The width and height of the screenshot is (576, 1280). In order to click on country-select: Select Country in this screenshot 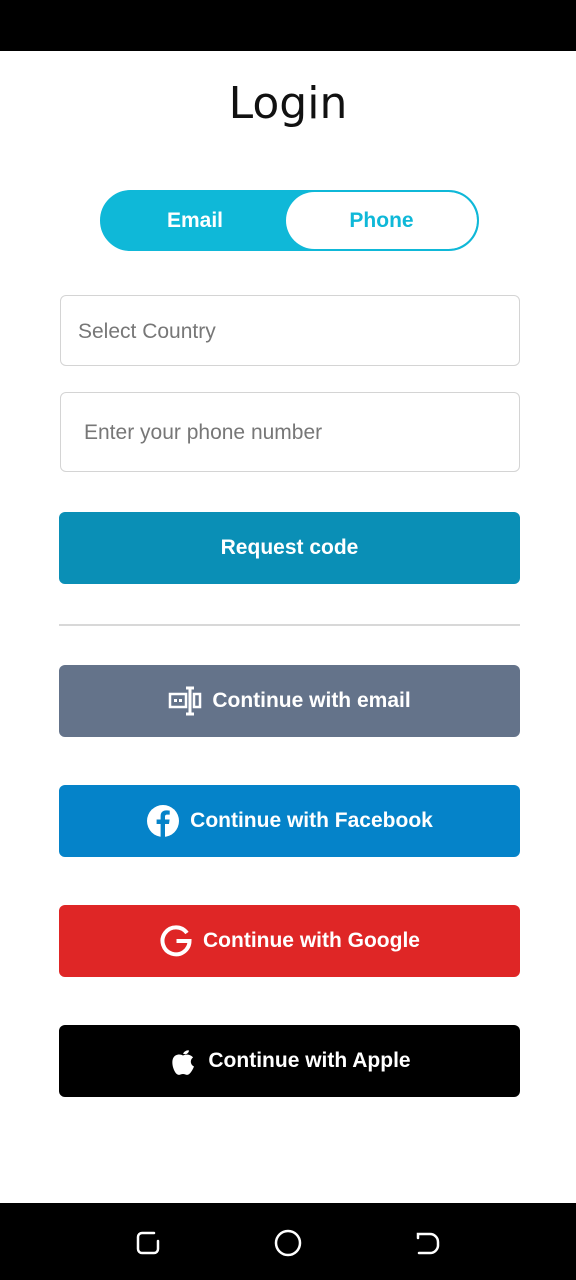, I will do `click(290, 330)`.